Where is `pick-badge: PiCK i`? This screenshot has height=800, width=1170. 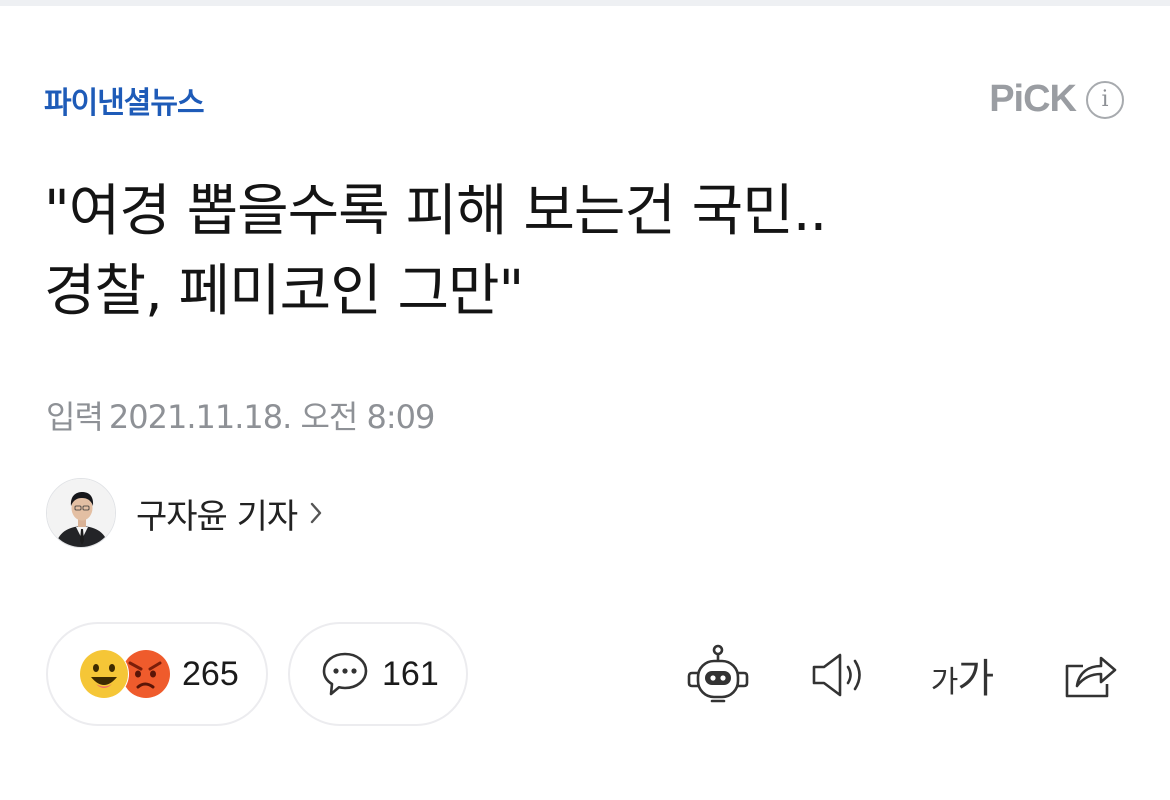
pick-badge: PiCK i is located at coordinates (1056, 99).